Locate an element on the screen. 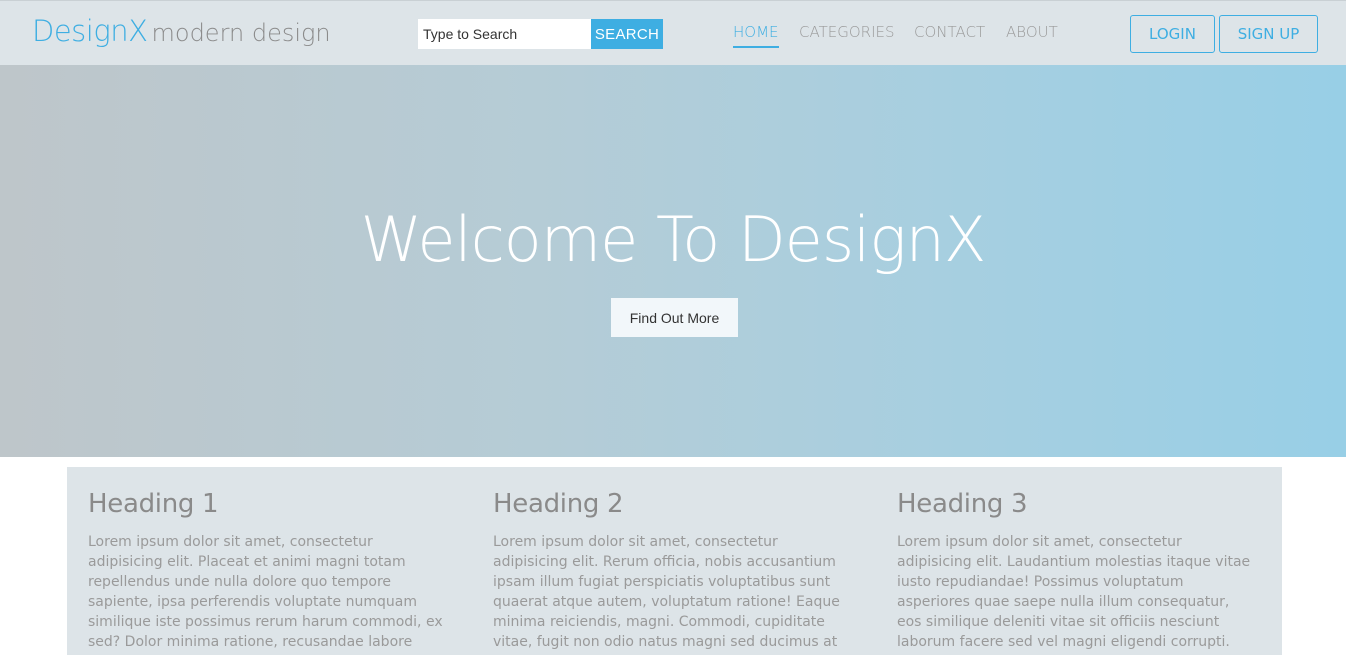  hero-title: Welcome To DesignX is located at coordinates (673, 239).